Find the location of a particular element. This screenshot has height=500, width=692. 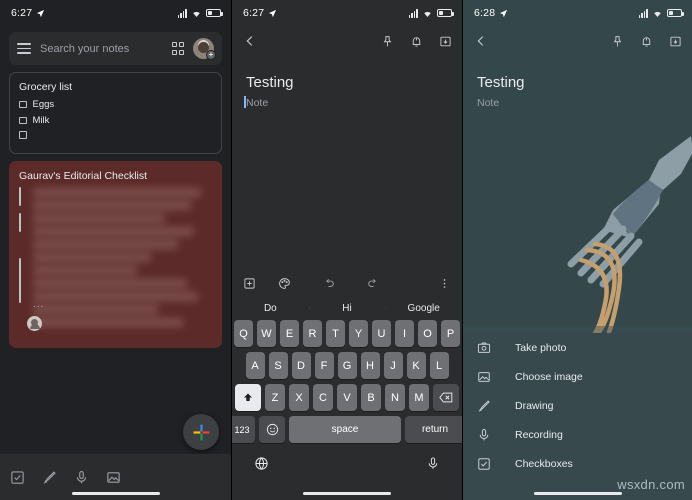

grid-view-icon is located at coordinates (177, 48).